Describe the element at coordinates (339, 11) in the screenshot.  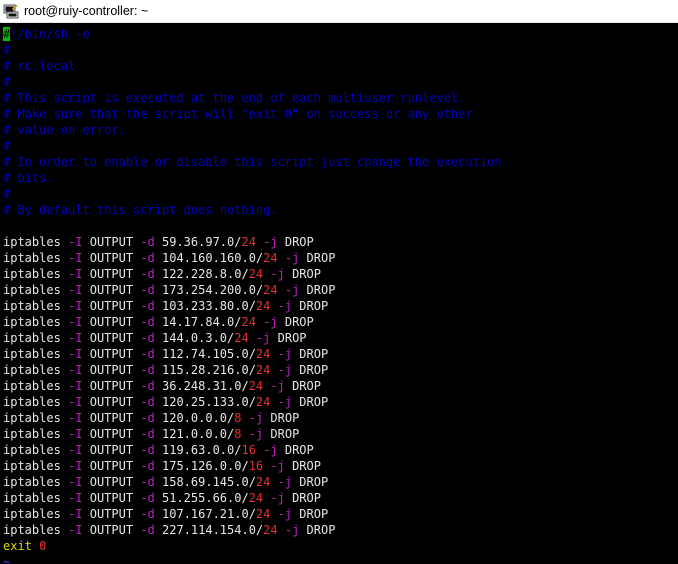
I see `title-bar: root@ruiy-controller: ~` at that location.